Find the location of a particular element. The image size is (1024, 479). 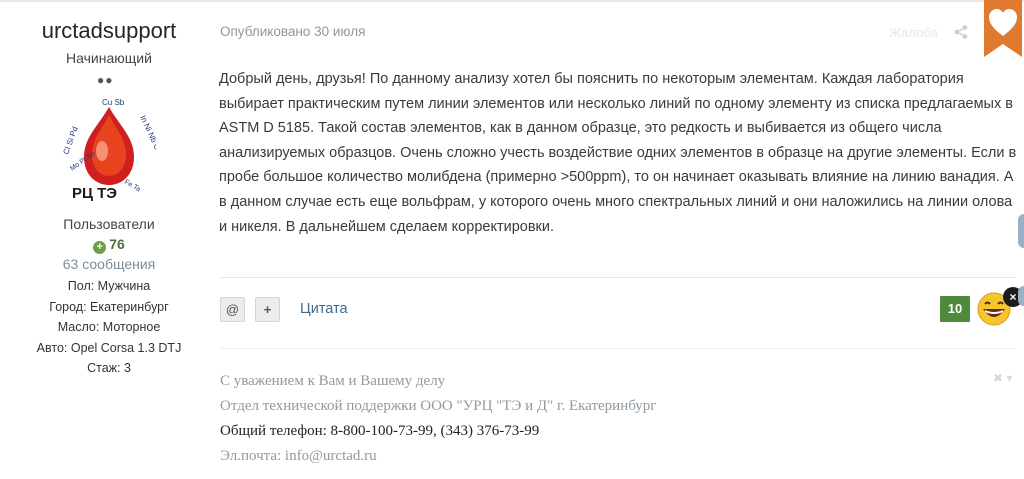

svg-text: In Ni Nb Ca is located at coordinates (147, 135).